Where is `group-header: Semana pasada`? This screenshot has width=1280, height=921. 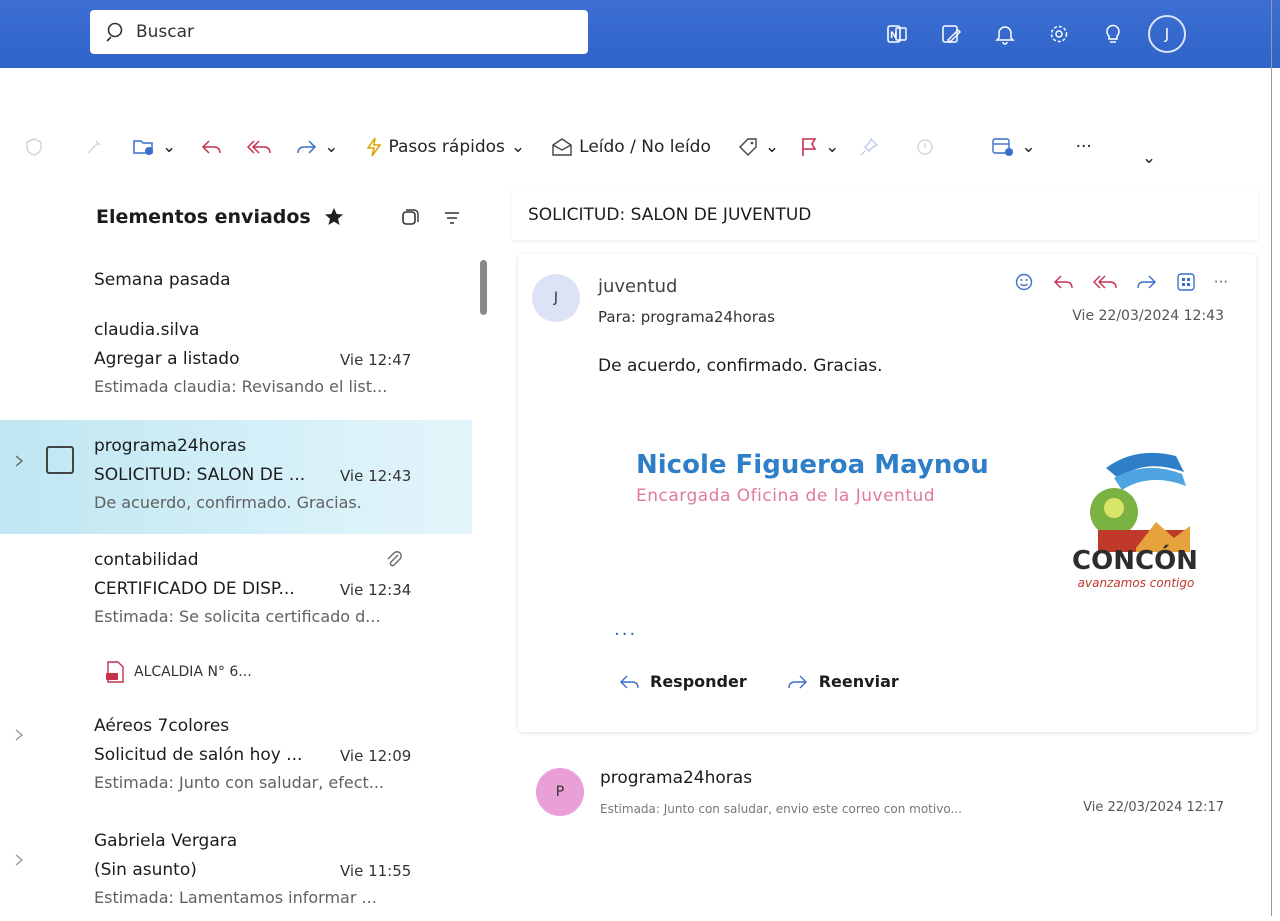
group-header: Semana pasada is located at coordinates (162, 280).